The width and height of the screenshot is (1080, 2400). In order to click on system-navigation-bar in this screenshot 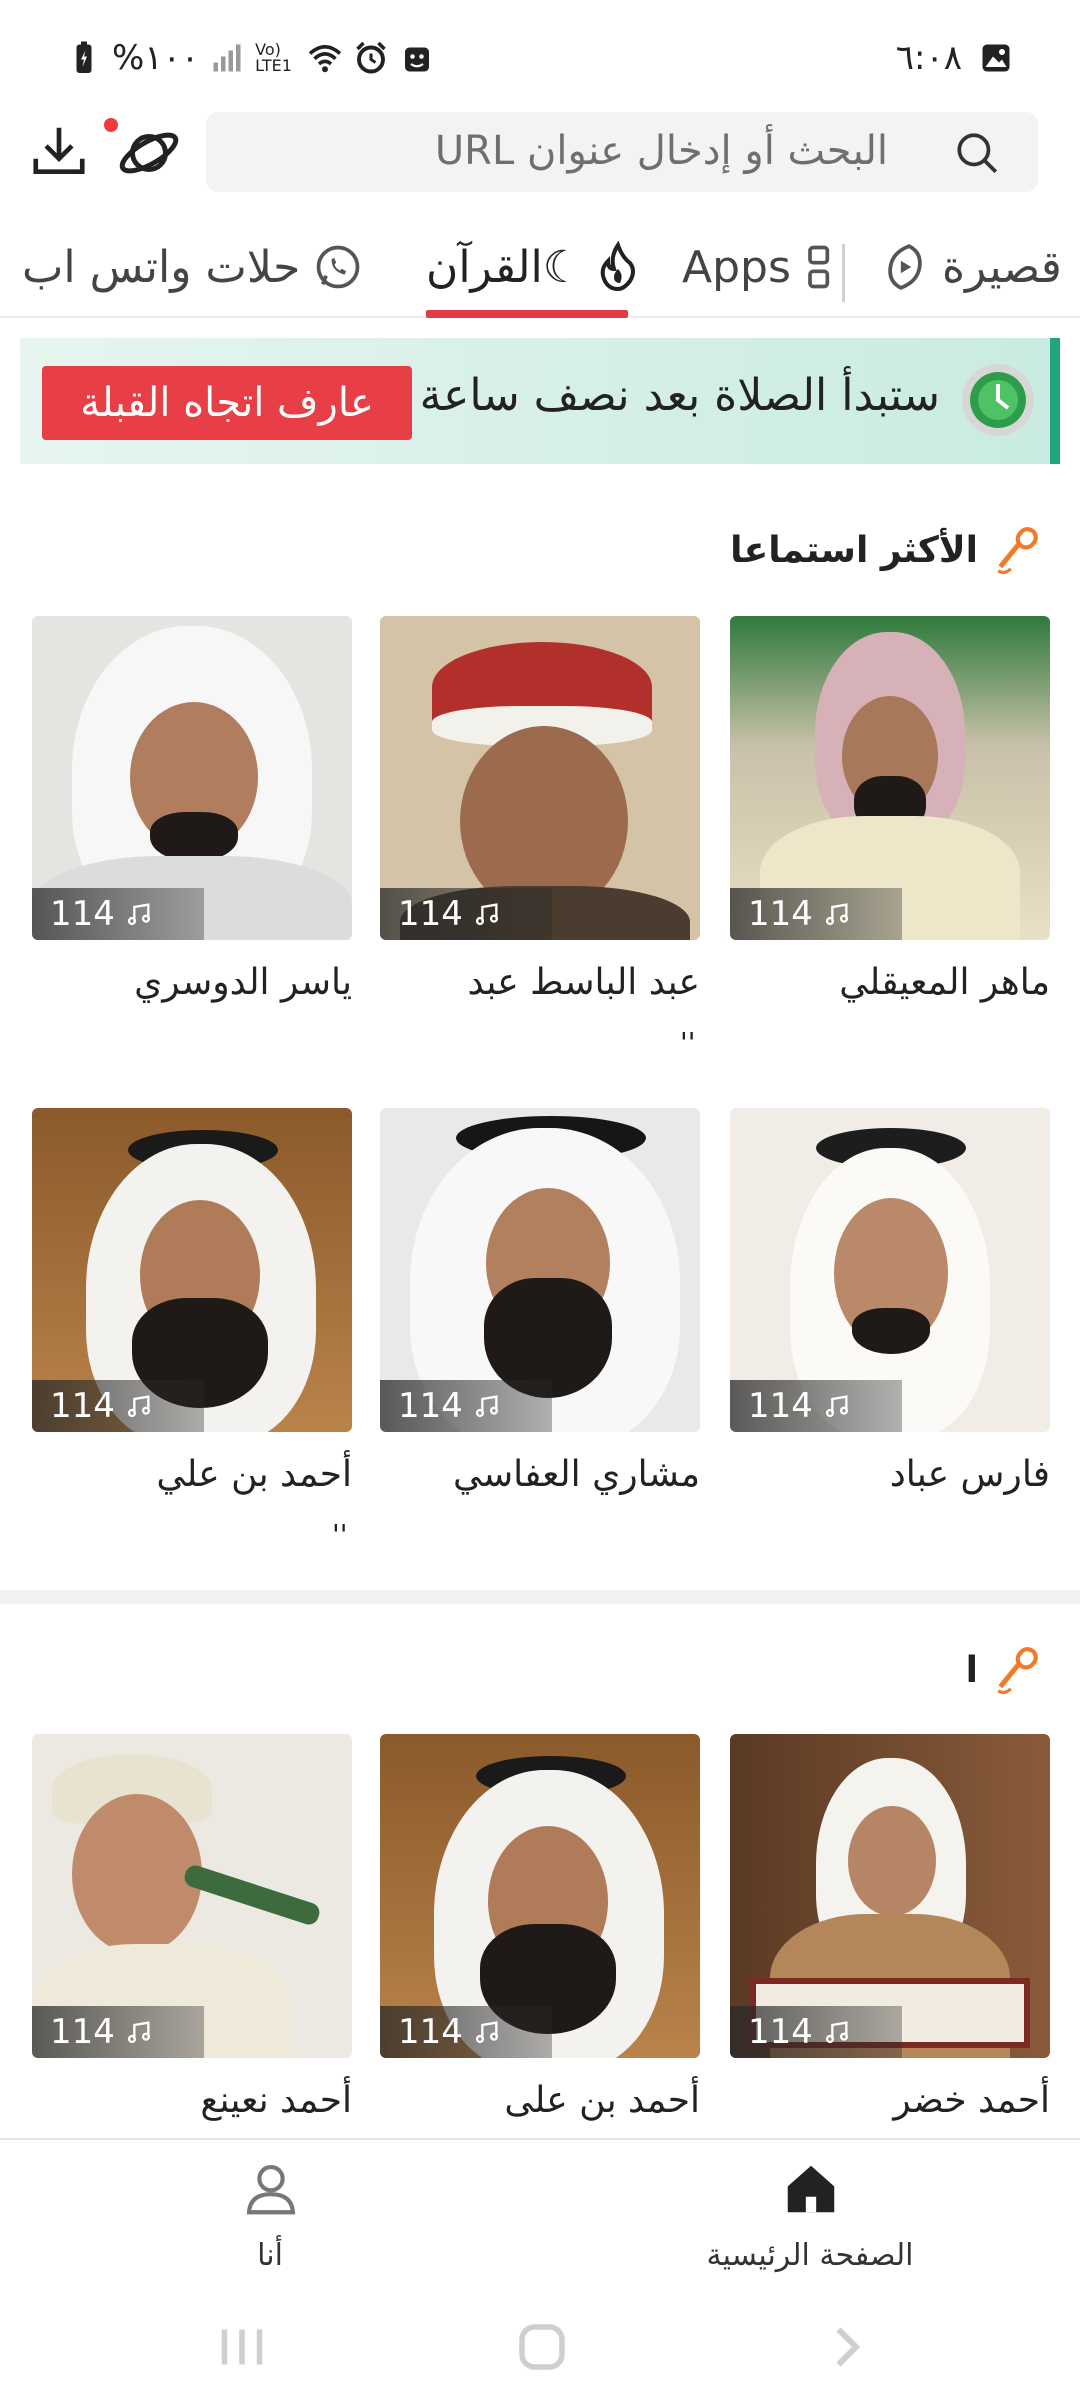, I will do `click(540, 2344)`.